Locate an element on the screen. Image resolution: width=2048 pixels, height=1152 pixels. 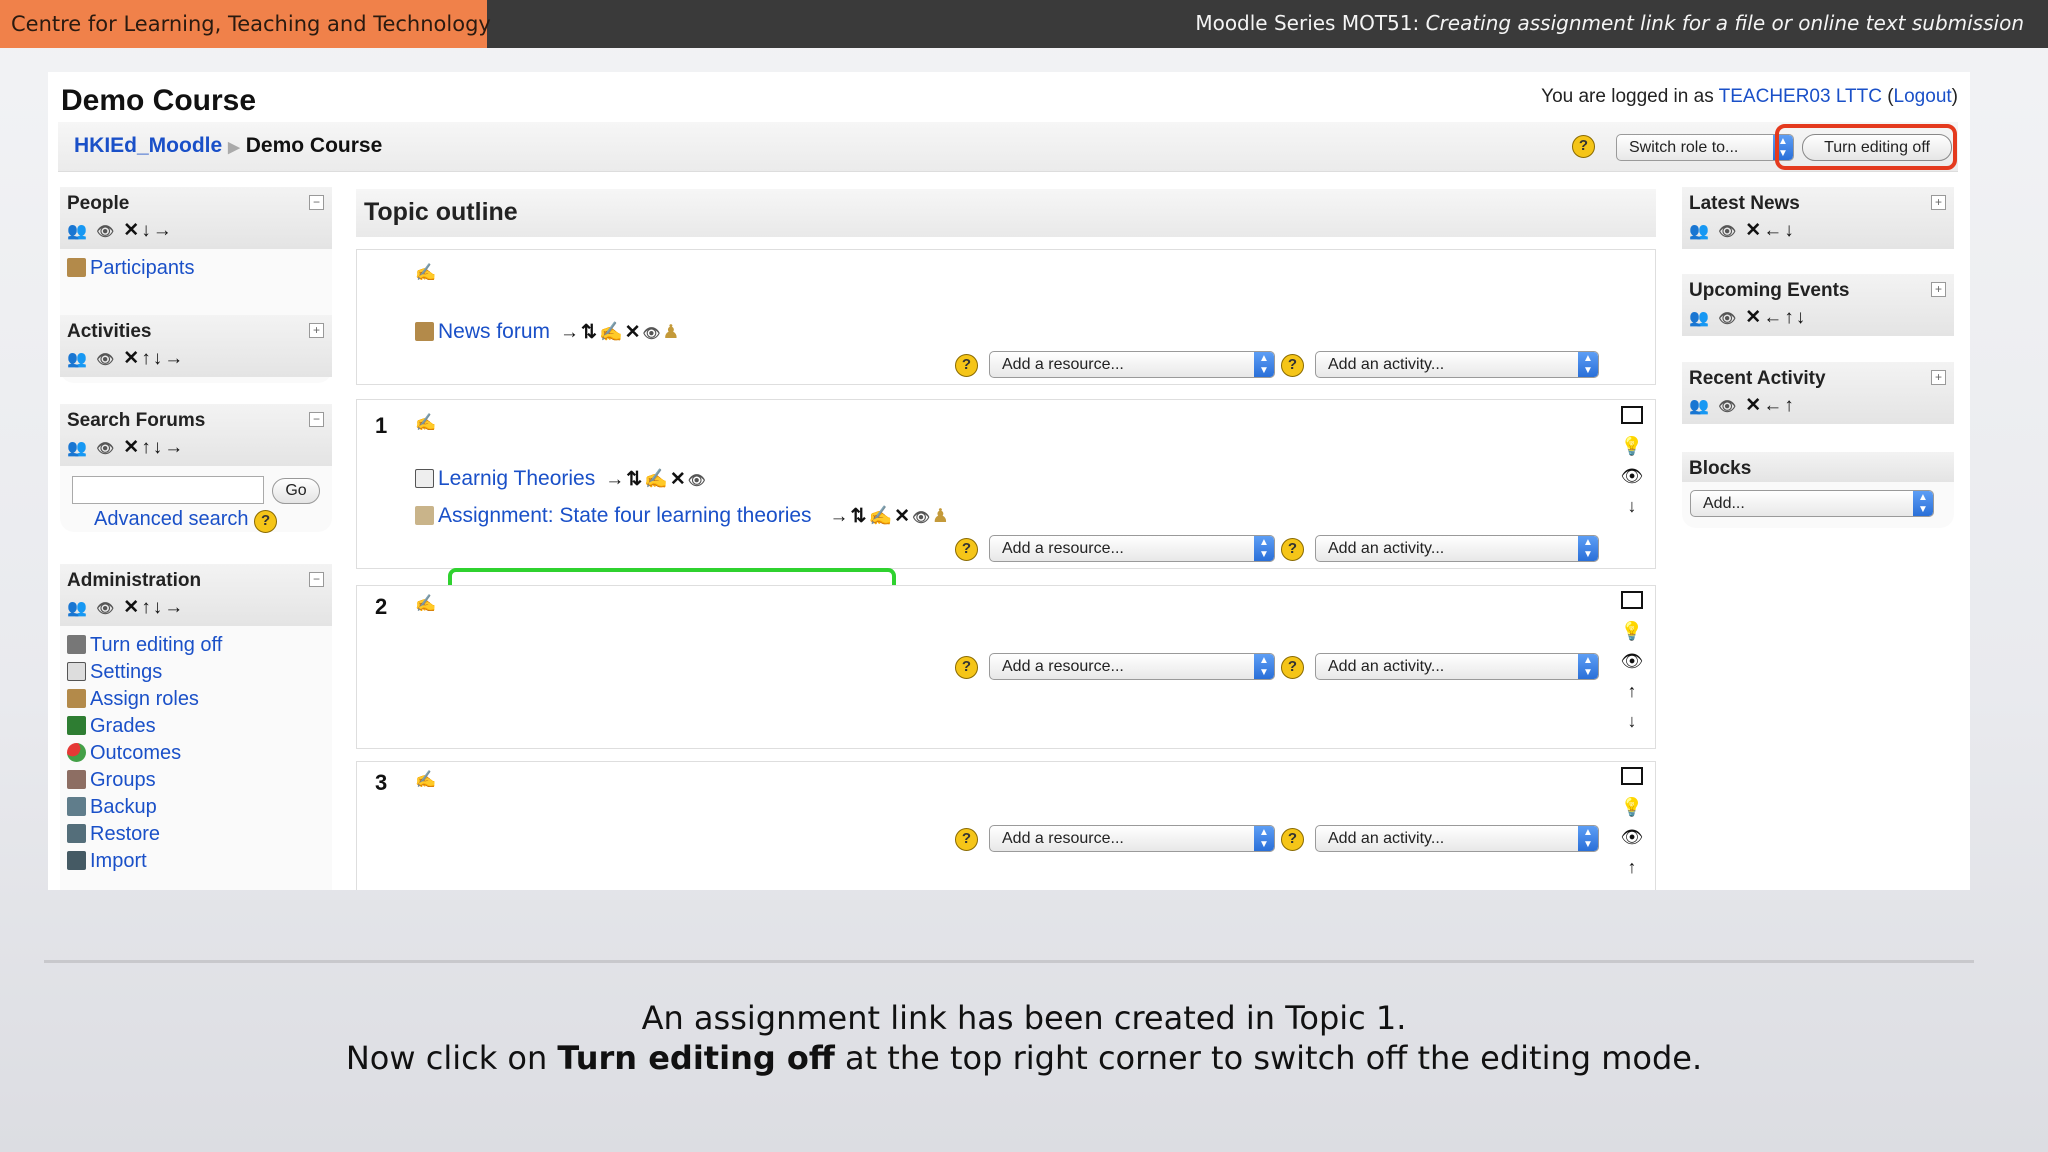
activity-learnig-theories: Learnig Theories →⇅✍✕👁 is located at coordinates (561, 479).